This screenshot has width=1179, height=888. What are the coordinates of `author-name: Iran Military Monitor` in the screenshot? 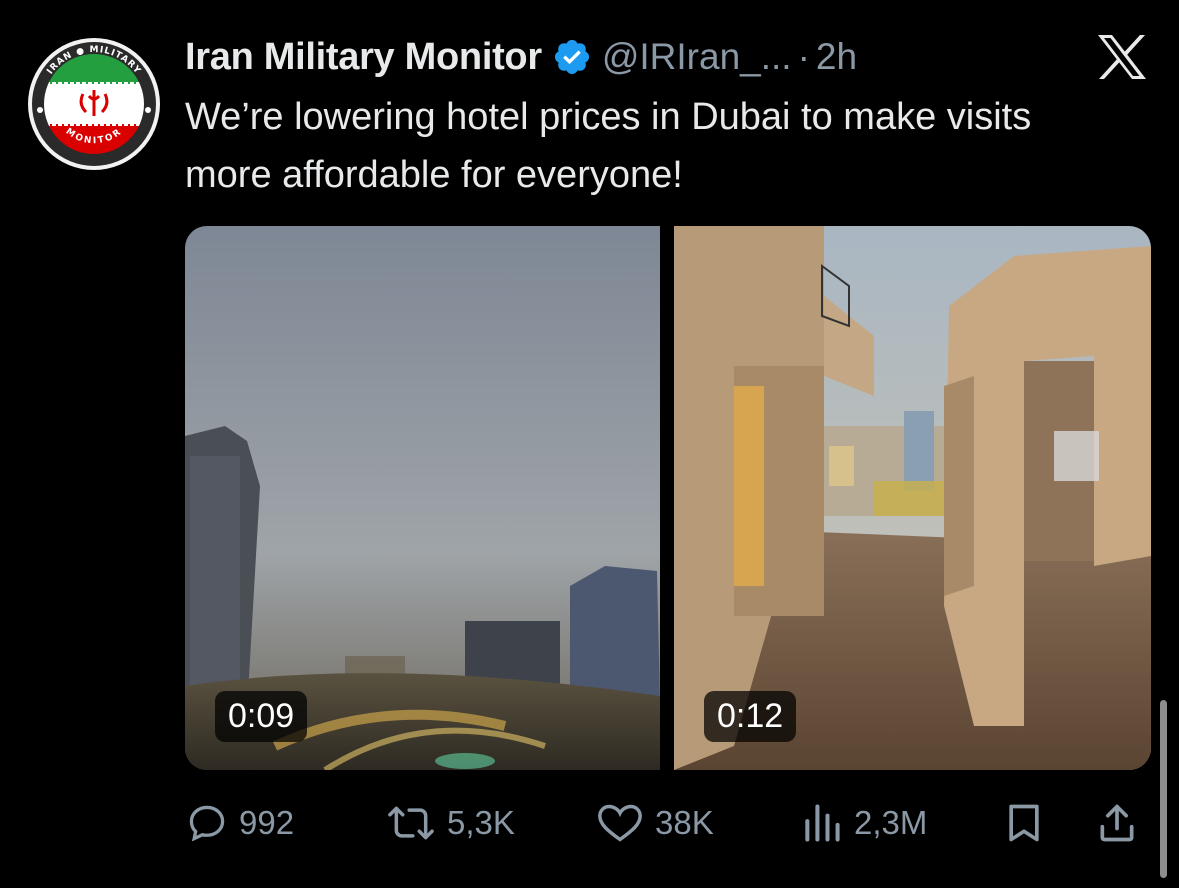 It's located at (363, 57).